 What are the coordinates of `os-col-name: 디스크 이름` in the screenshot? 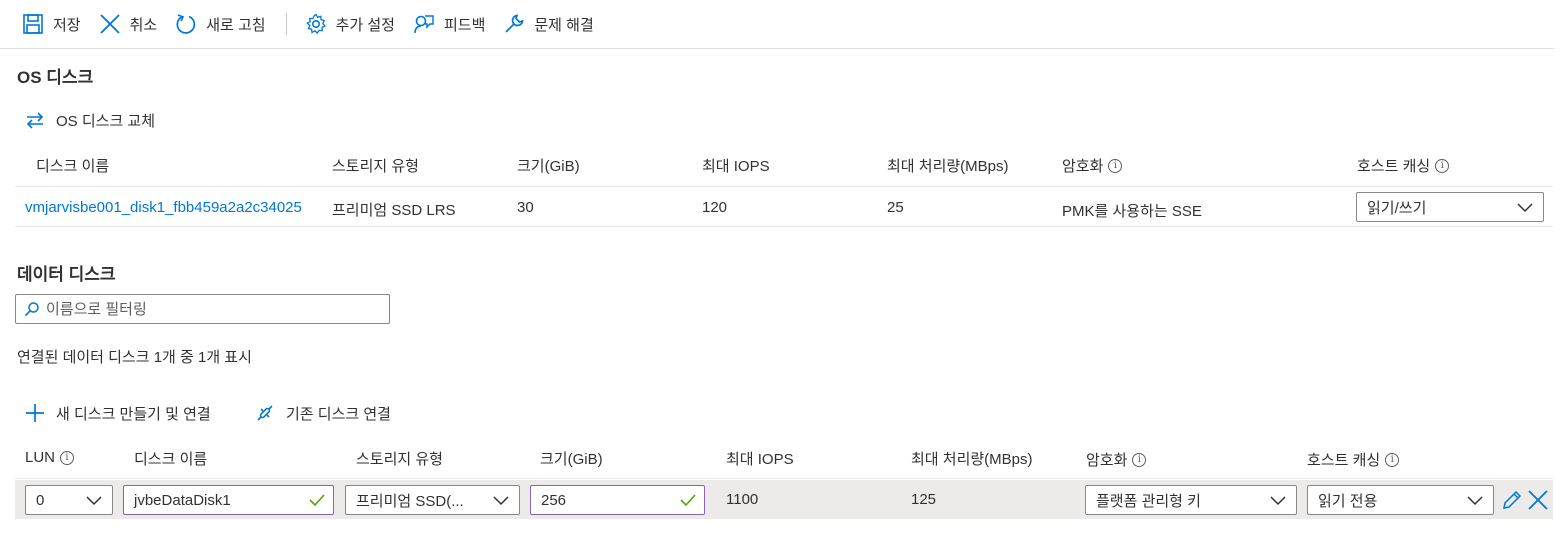 It's located at (72, 165).